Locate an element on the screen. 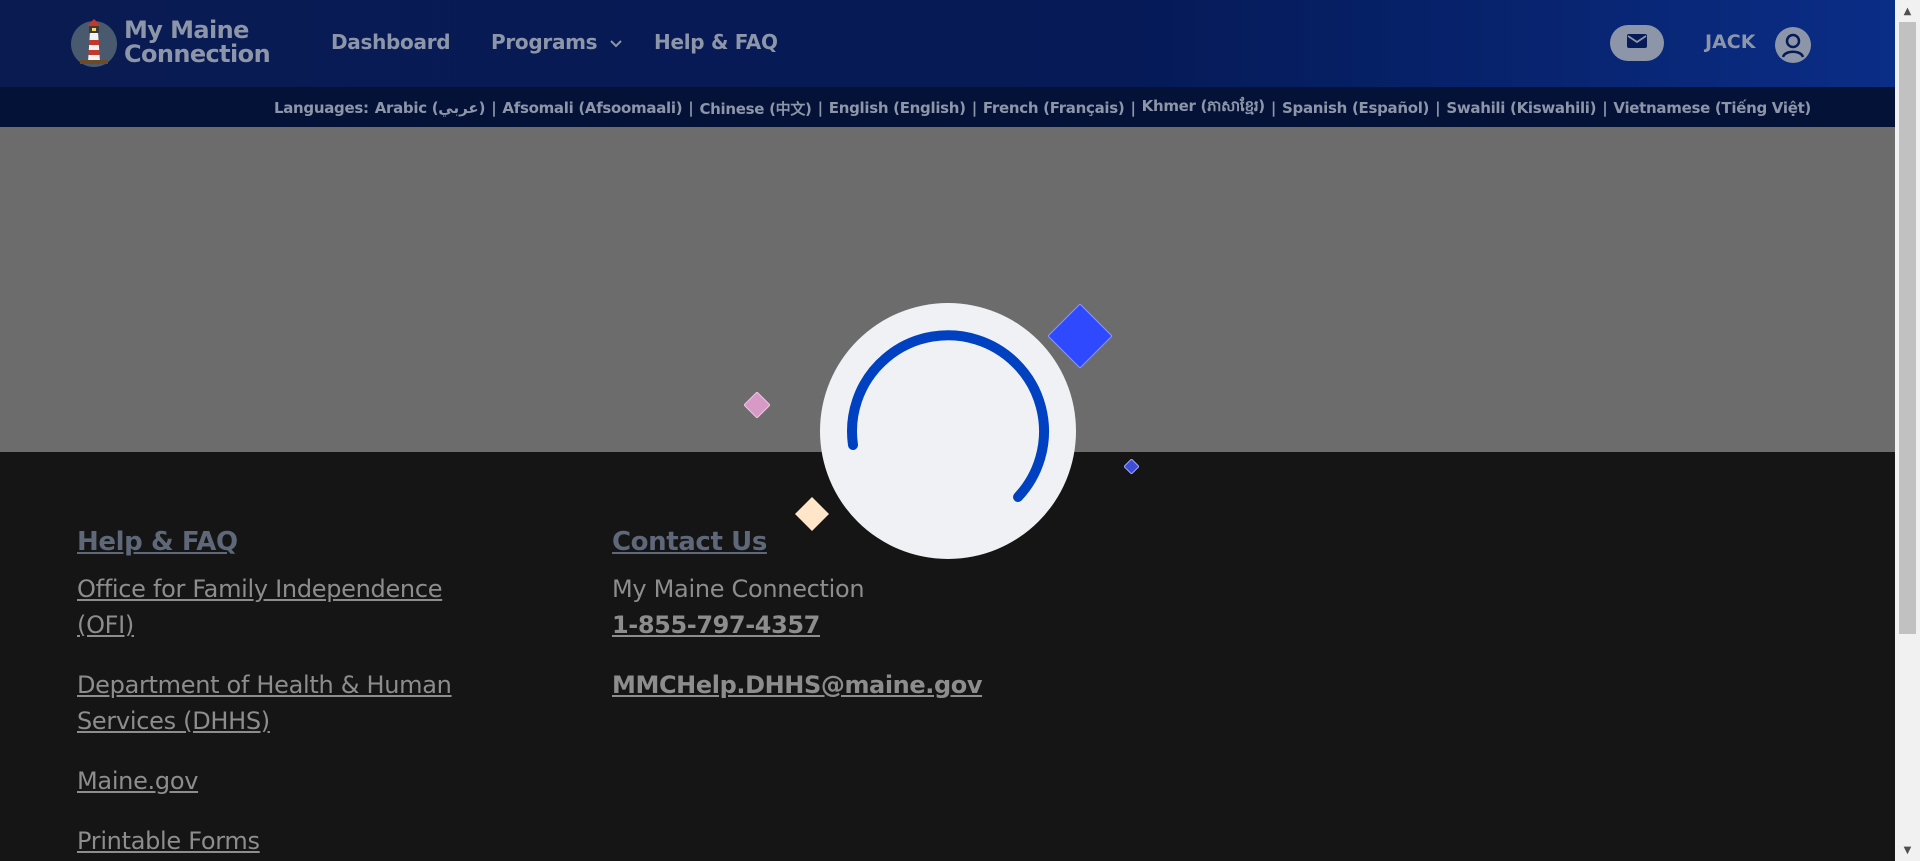 The width and height of the screenshot is (1920, 861). lighthouse-logo-icon is located at coordinates (94, 42).